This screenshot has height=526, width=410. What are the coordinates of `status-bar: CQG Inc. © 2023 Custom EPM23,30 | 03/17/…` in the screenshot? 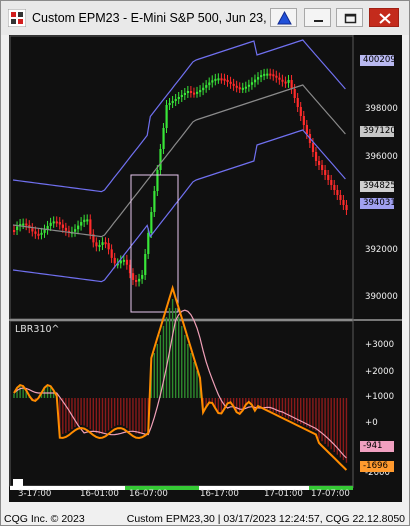 It's located at (205, 517).